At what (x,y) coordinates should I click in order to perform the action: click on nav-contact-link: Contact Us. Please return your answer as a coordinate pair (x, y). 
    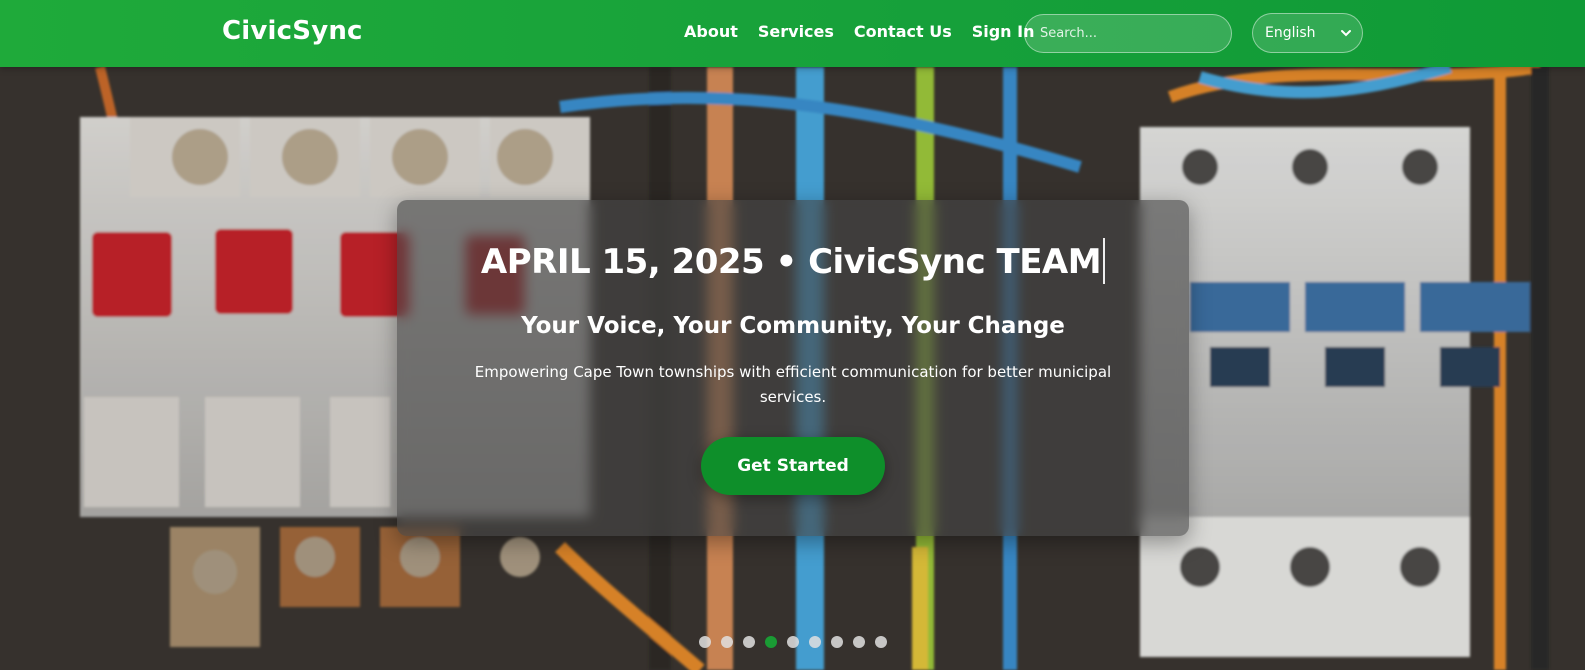
    Looking at the image, I should click on (903, 31).